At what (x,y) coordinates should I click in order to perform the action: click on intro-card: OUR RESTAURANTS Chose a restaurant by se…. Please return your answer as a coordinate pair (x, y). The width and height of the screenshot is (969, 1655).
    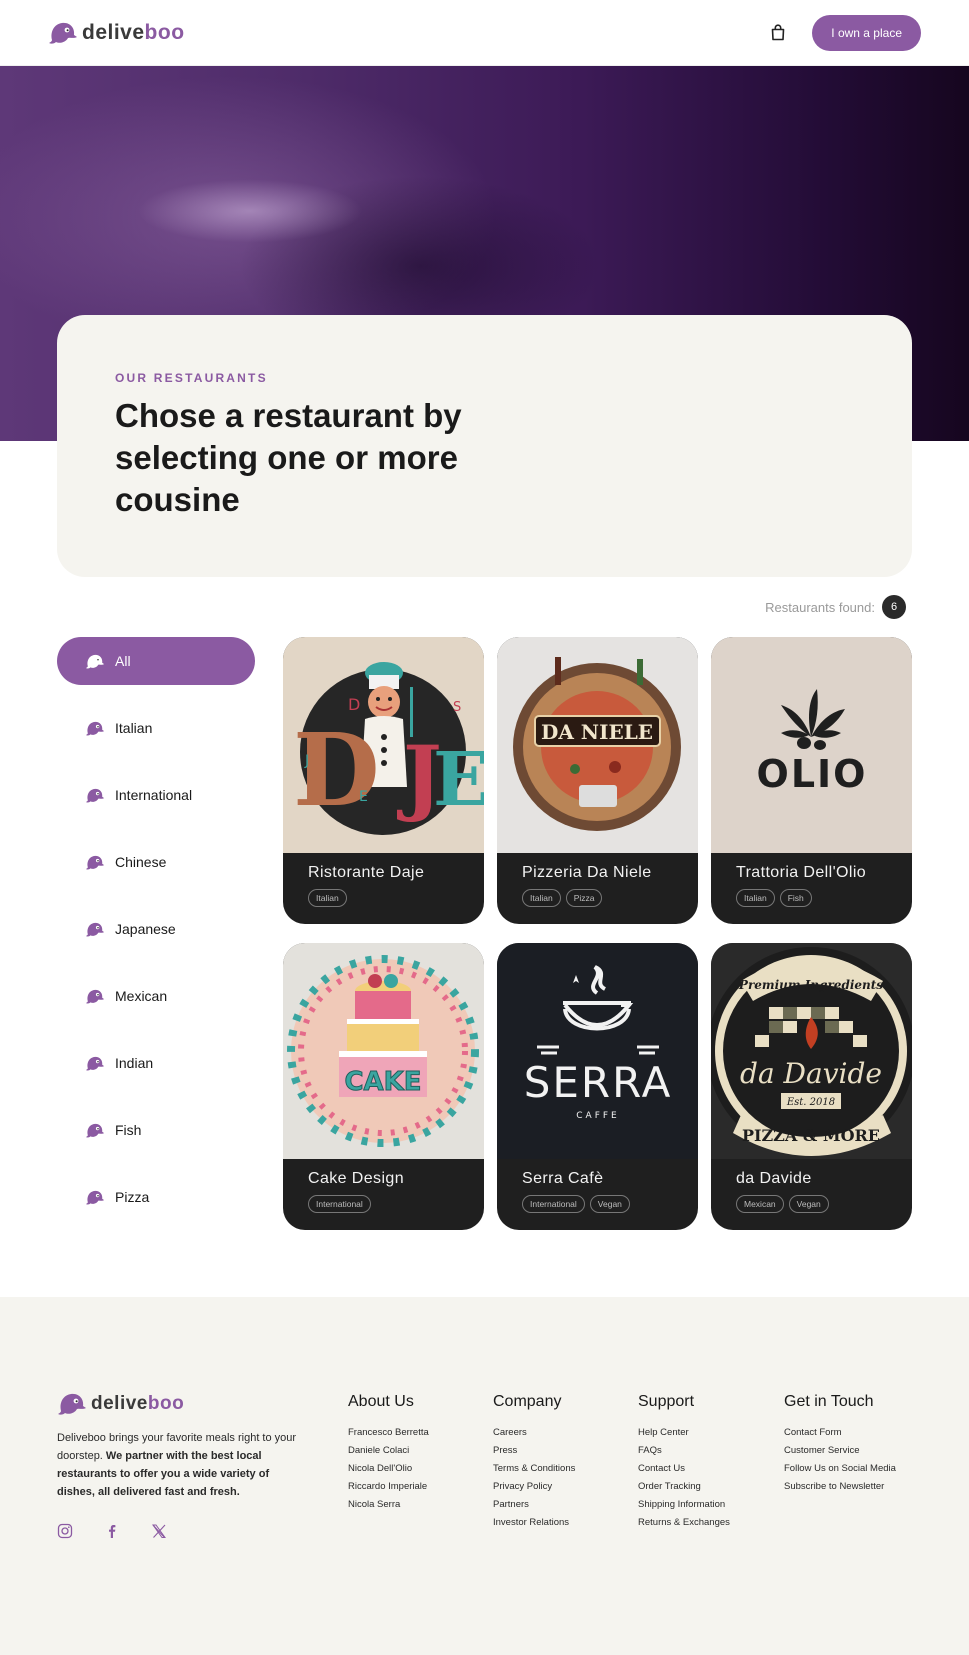
    Looking at the image, I should click on (484, 446).